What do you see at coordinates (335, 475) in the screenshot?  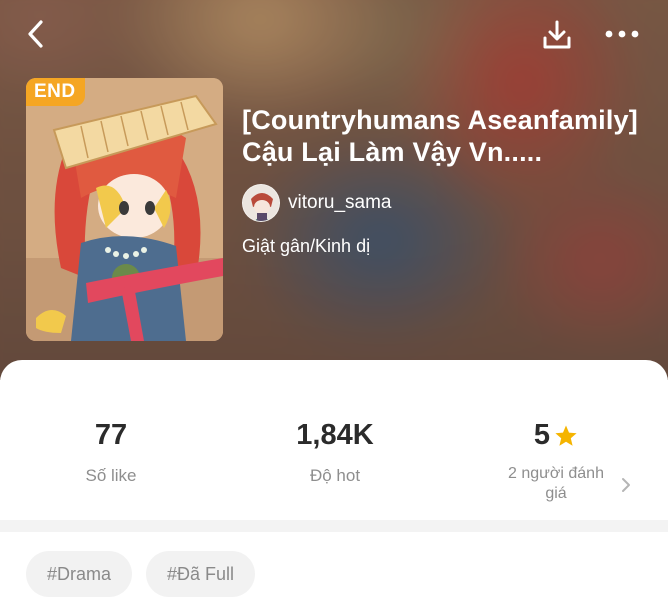 I see `hot-label: Độ hot` at bounding box center [335, 475].